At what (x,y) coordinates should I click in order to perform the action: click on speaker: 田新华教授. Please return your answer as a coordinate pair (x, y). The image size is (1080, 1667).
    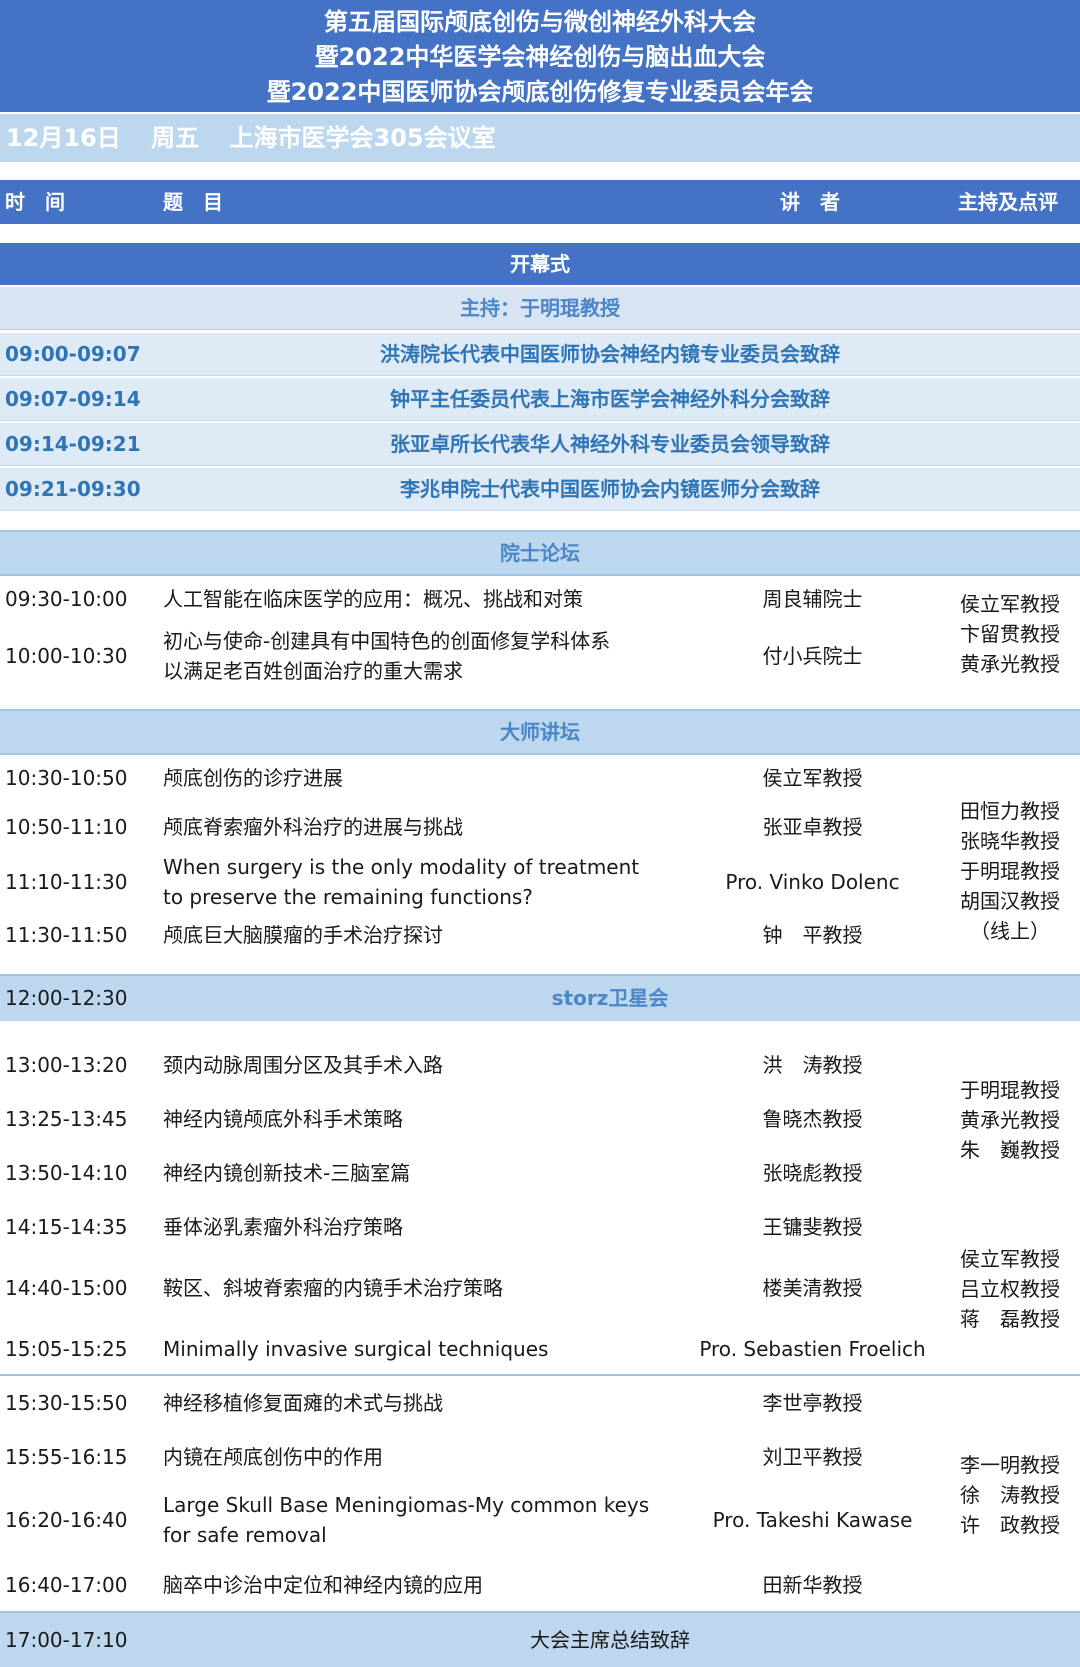
    Looking at the image, I should click on (812, 1585).